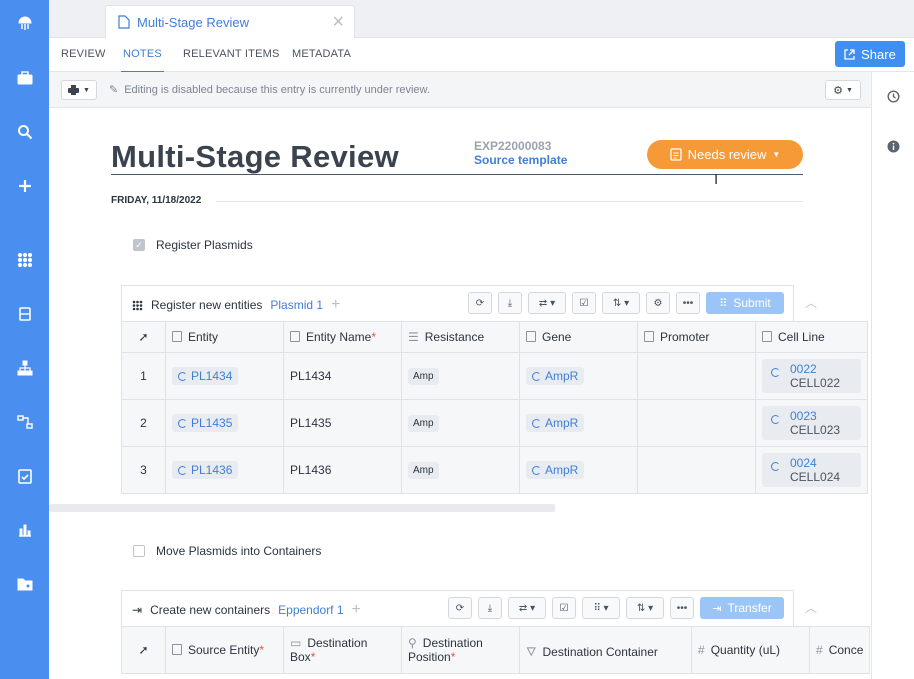 This screenshot has width=914, height=679. Describe the element at coordinates (24, 476) in the screenshot. I see `checklist-icon` at that location.